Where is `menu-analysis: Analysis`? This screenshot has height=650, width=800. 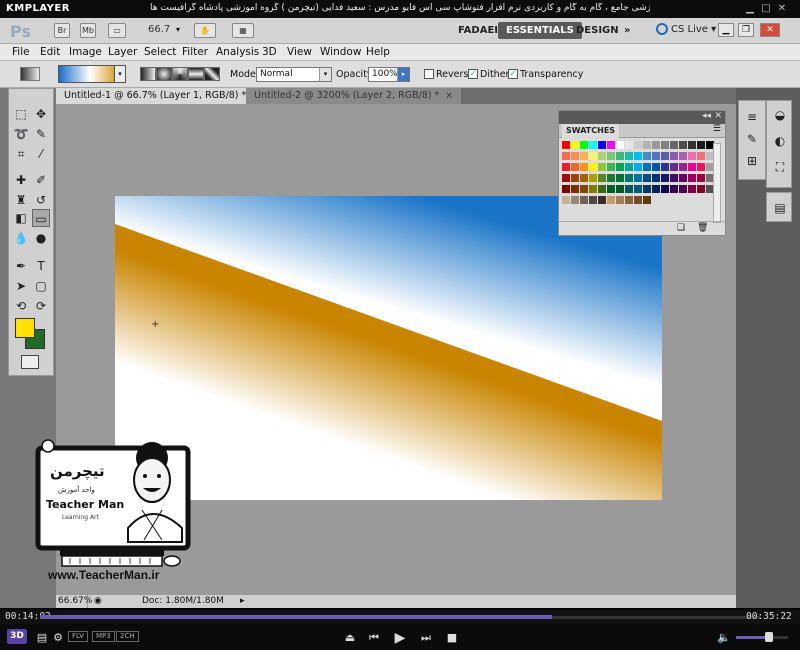
menu-analysis: Analysis is located at coordinates (237, 52).